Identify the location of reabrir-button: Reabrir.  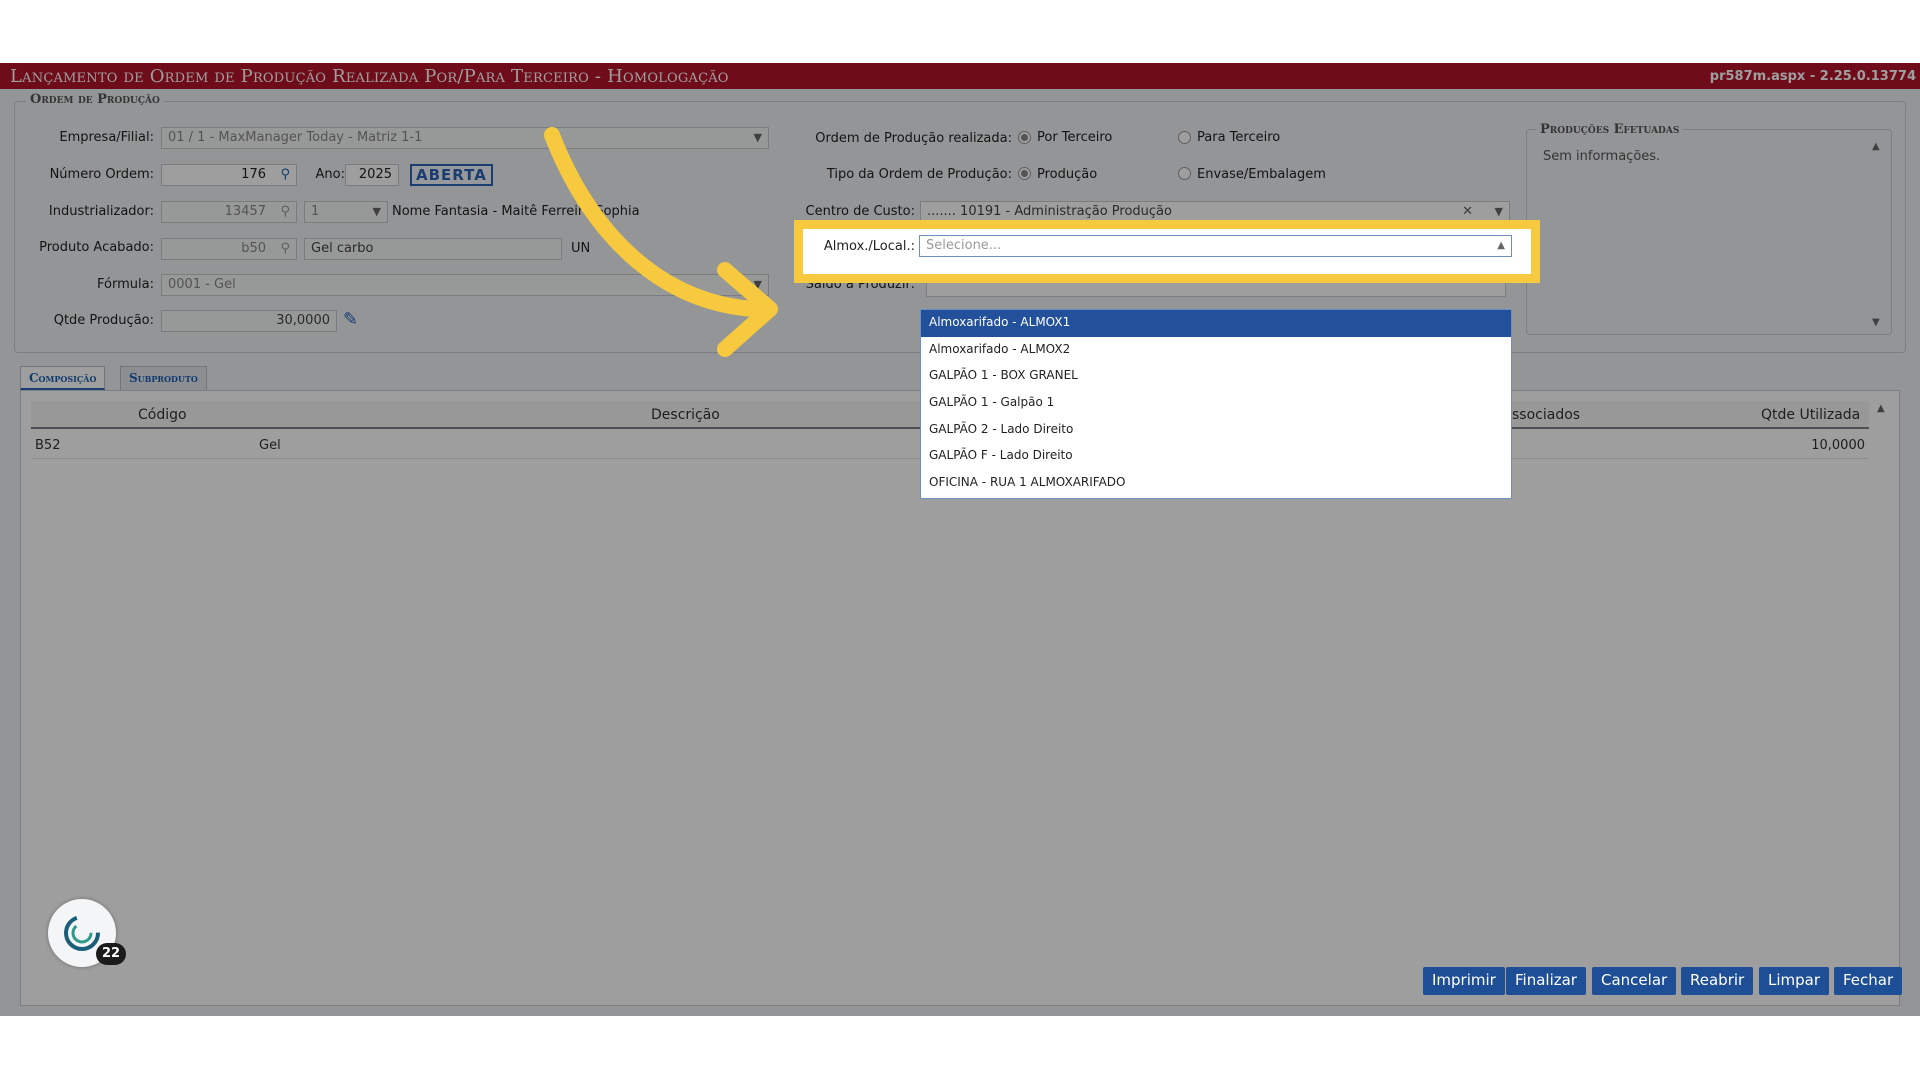
(1717, 981).